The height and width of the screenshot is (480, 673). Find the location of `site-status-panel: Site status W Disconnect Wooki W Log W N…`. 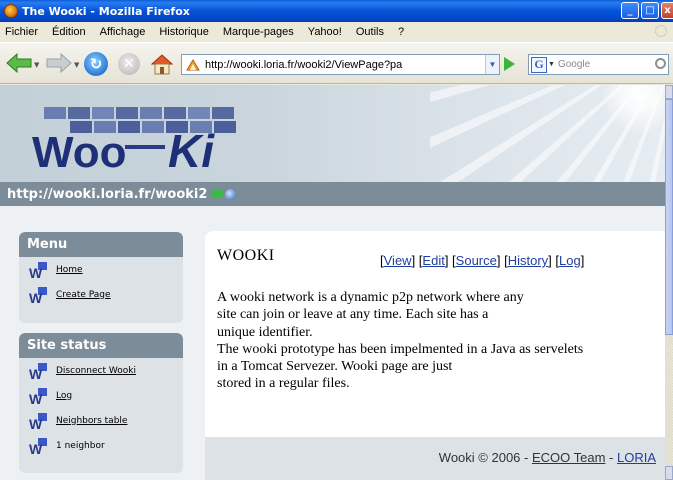

site-status-panel: Site status W Disconnect Wooki W Log W N… is located at coordinates (101, 403).